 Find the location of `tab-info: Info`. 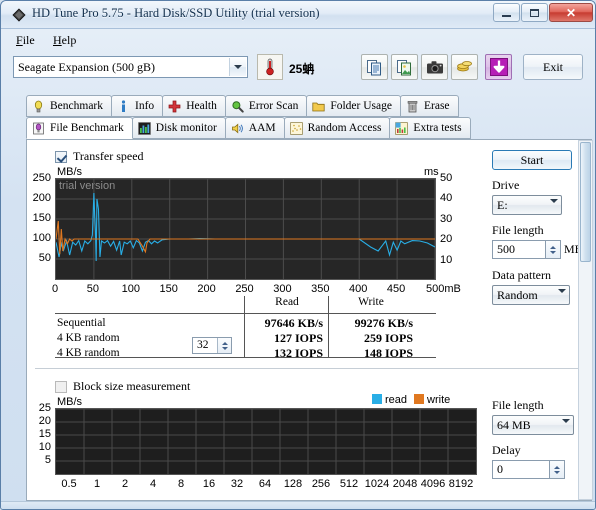

tab-info: Info is located at coordinates (137, 106).